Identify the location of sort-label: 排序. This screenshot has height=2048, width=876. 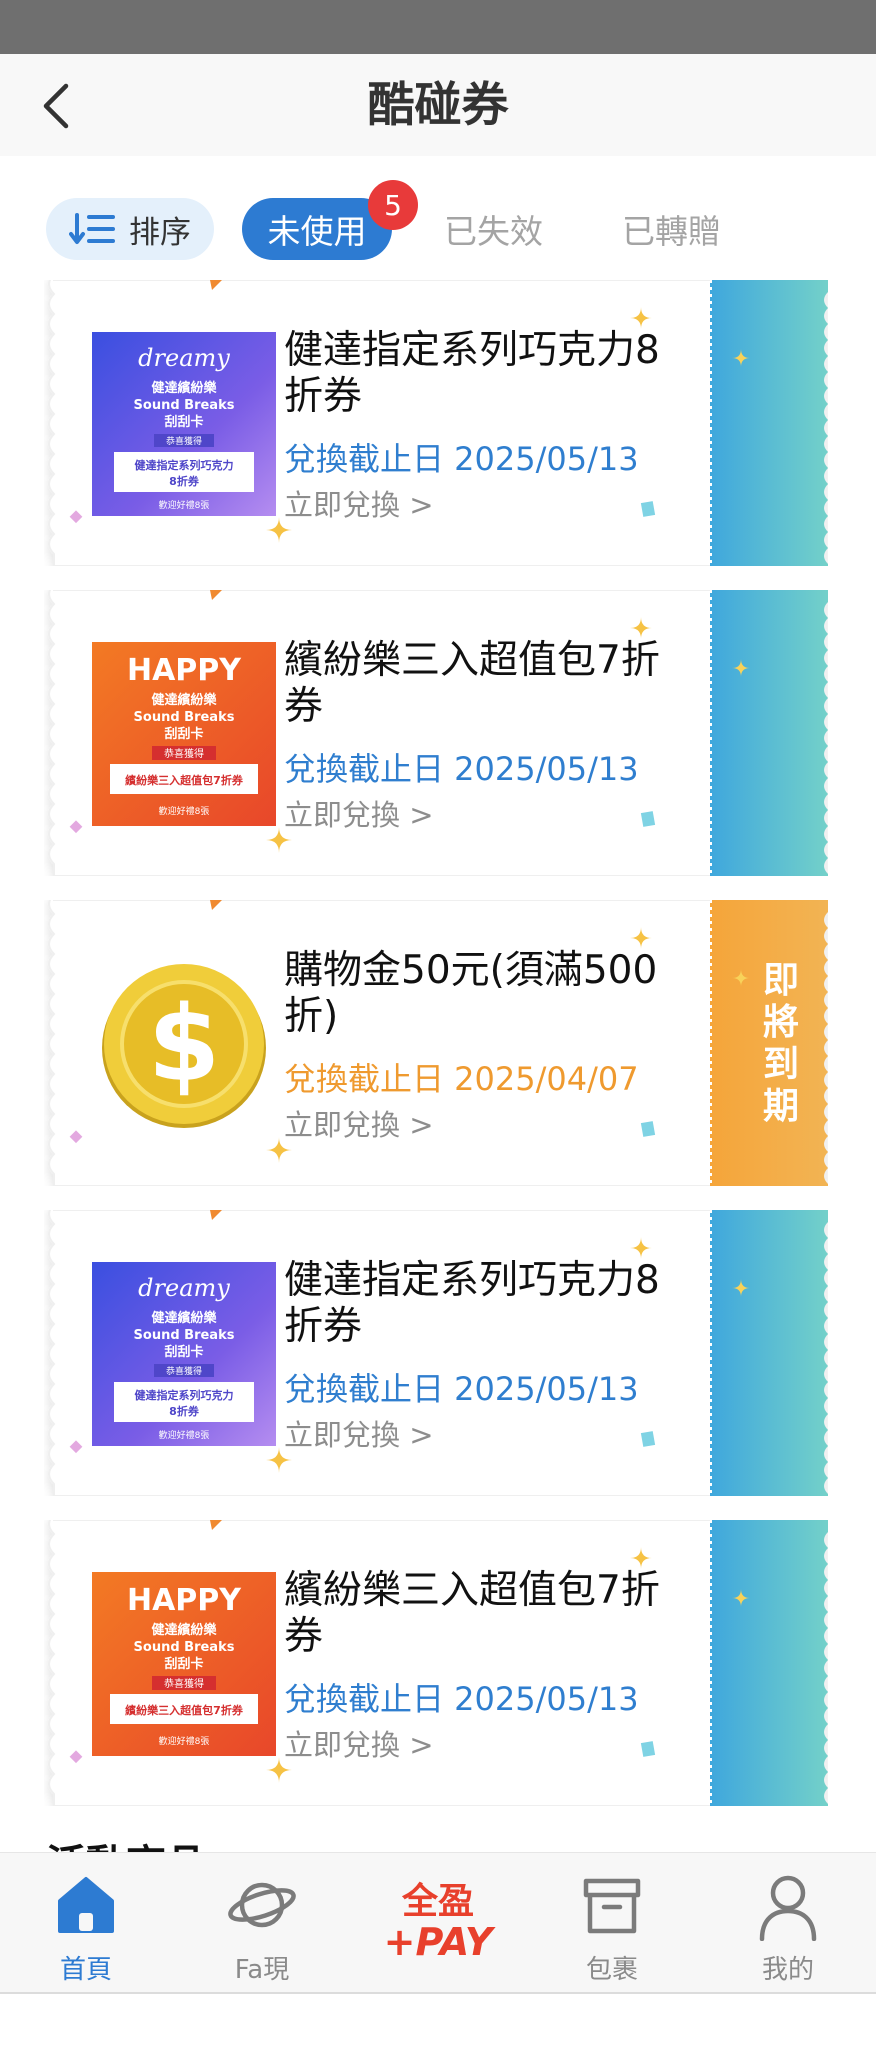
(160, 232).